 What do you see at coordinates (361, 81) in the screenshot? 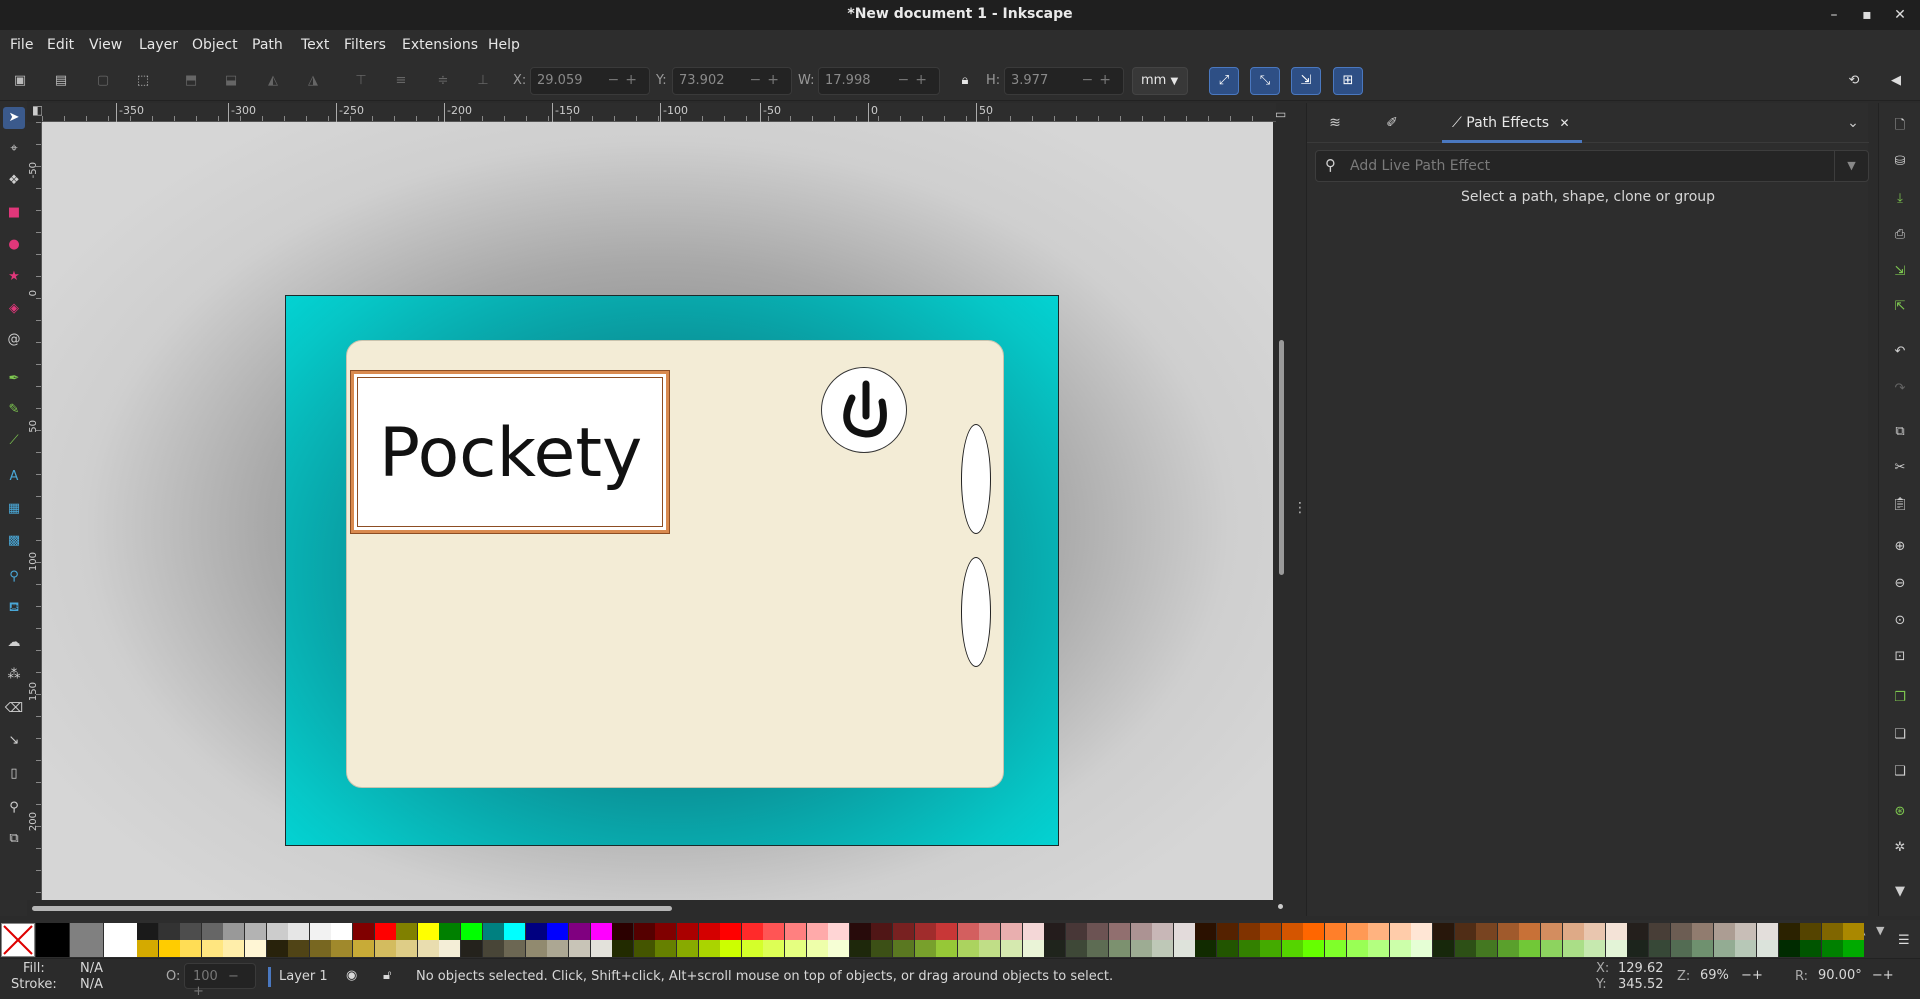
I see `align-top-icon: ⊤` at bounding box center [361, 81].